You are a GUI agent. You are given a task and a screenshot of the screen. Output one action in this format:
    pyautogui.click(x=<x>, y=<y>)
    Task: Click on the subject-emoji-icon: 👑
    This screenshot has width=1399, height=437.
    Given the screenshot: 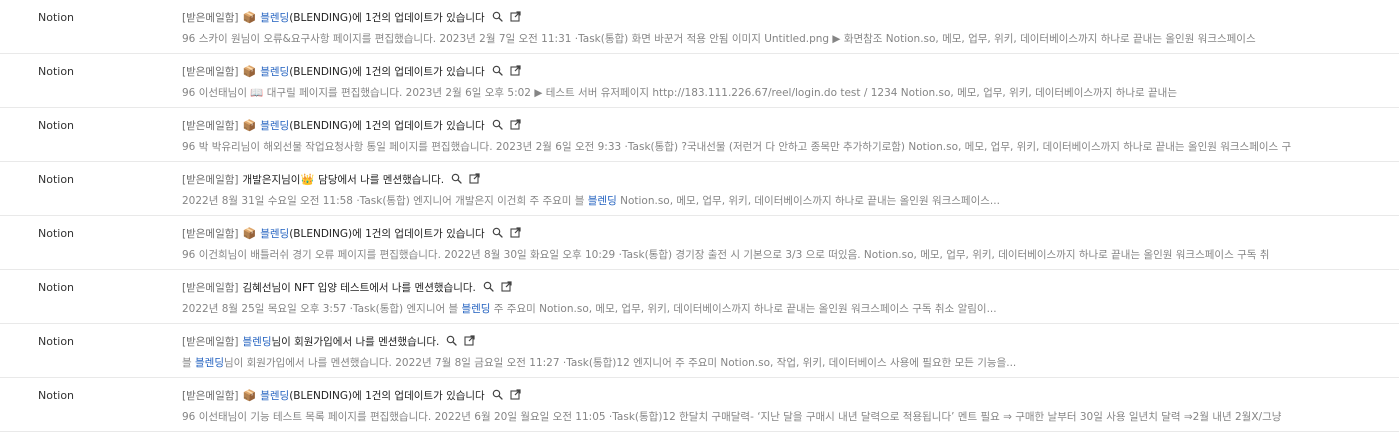 What is the action you would take?
    pyautogui.click(x=307, y=179)
    